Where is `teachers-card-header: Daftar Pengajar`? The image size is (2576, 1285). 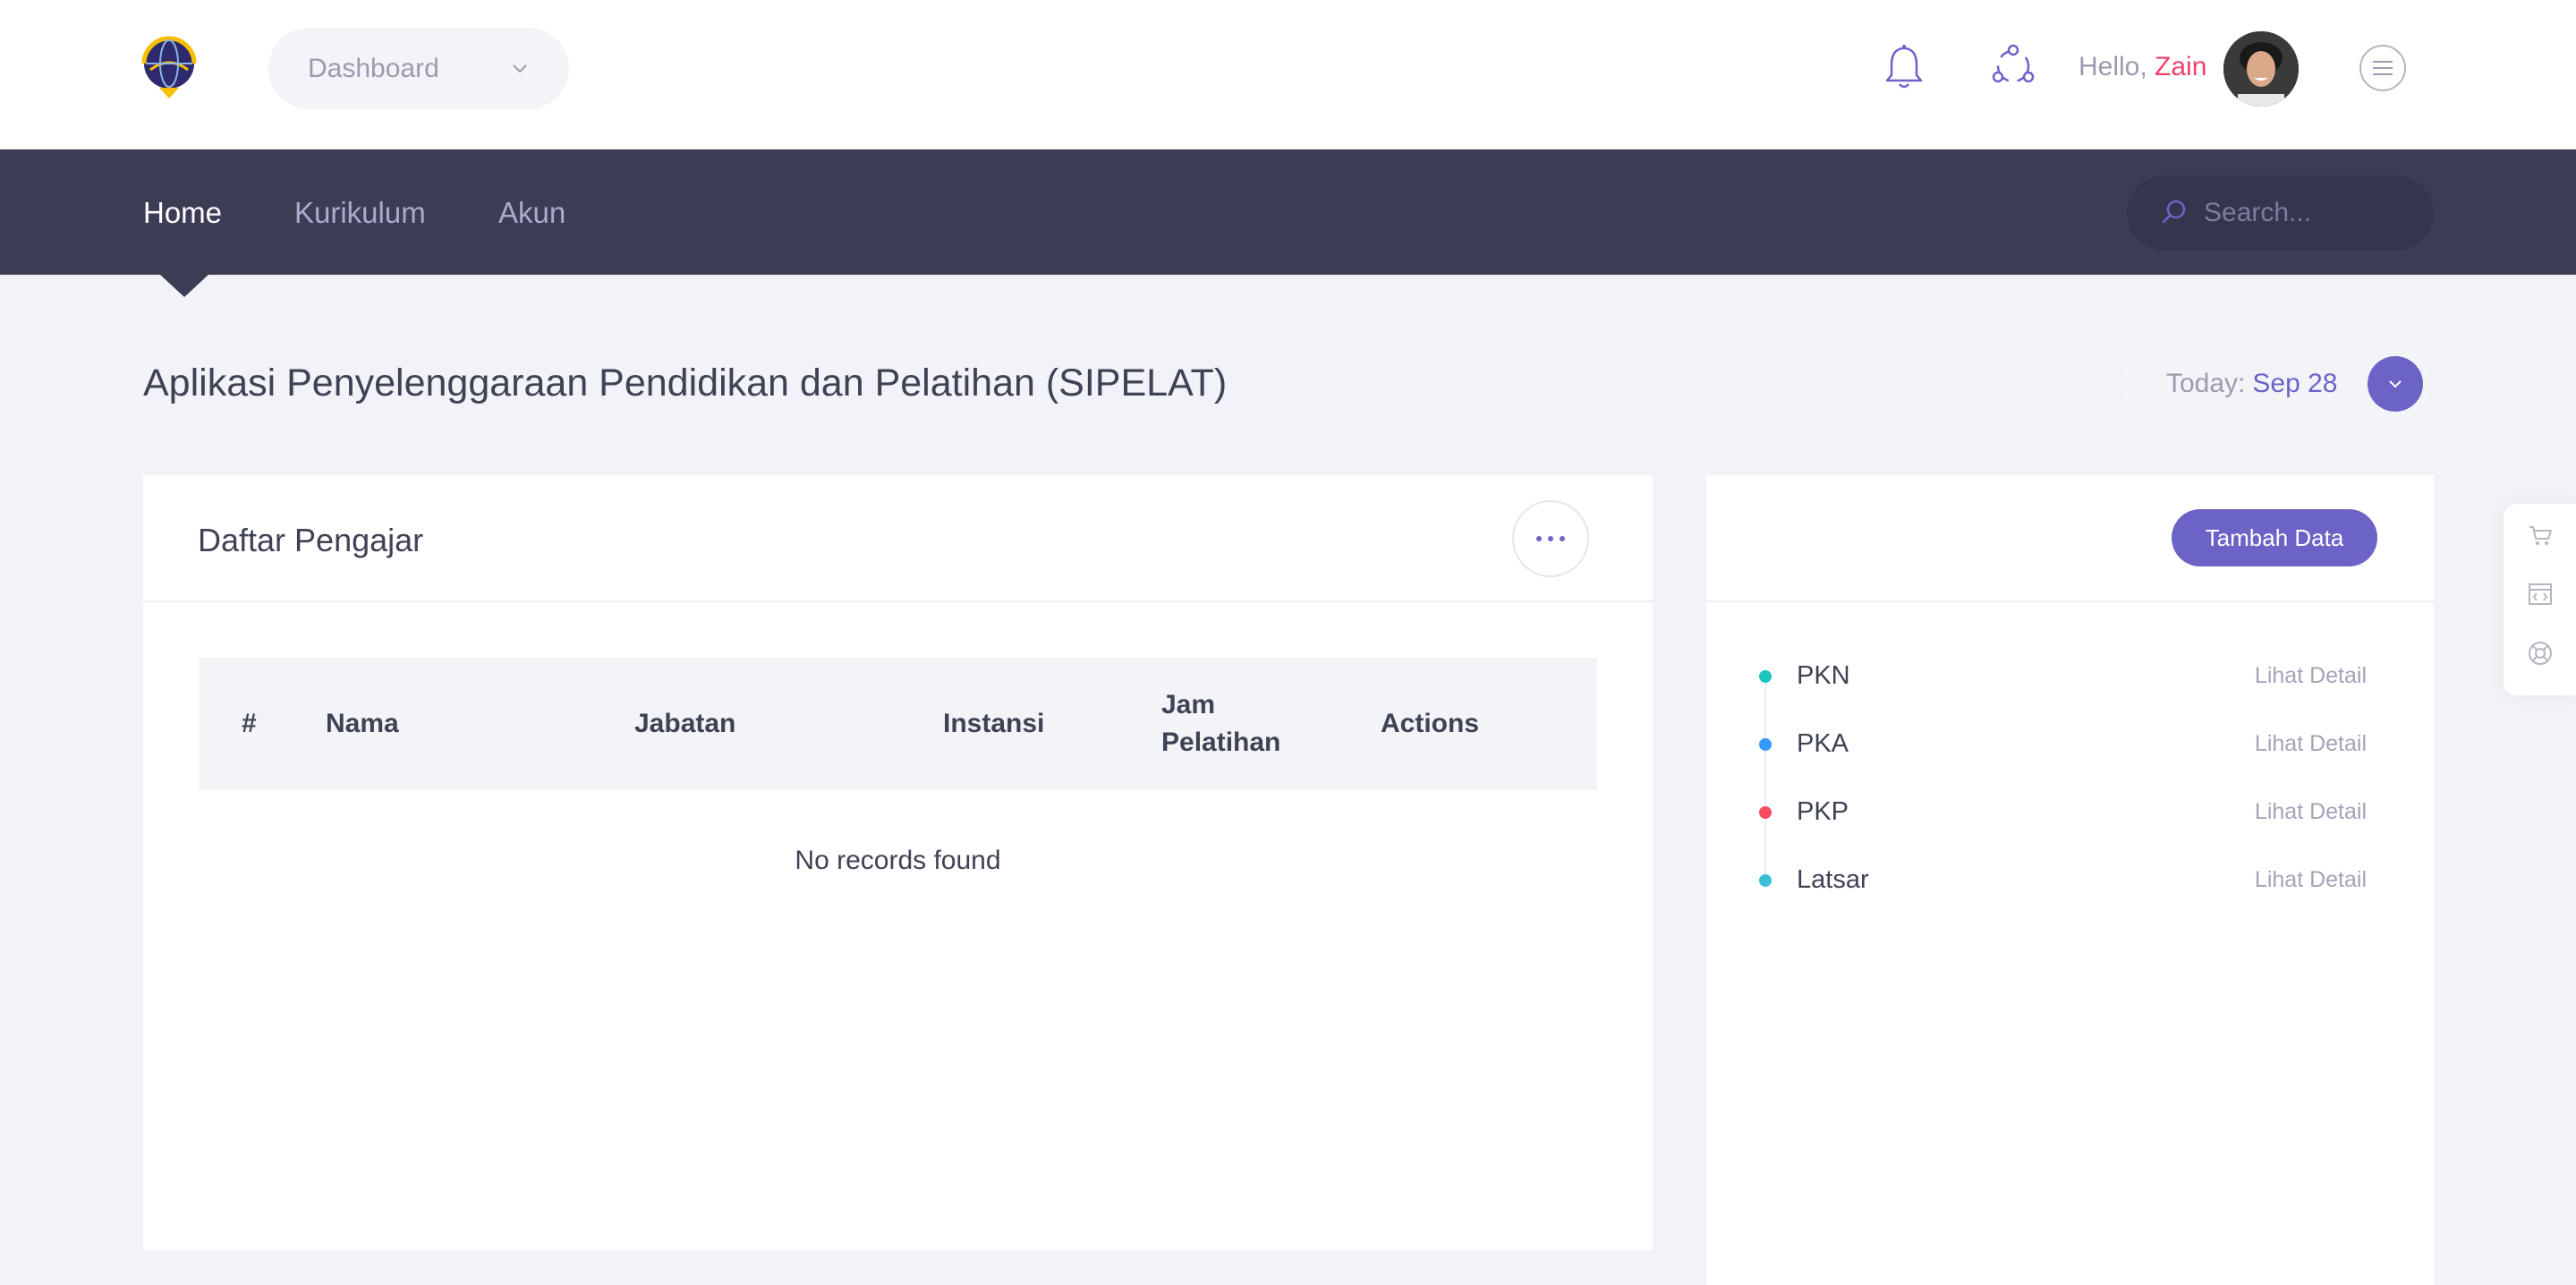
teachers-card-header: Daftar Pengajar is located at coordinates (898, 538).